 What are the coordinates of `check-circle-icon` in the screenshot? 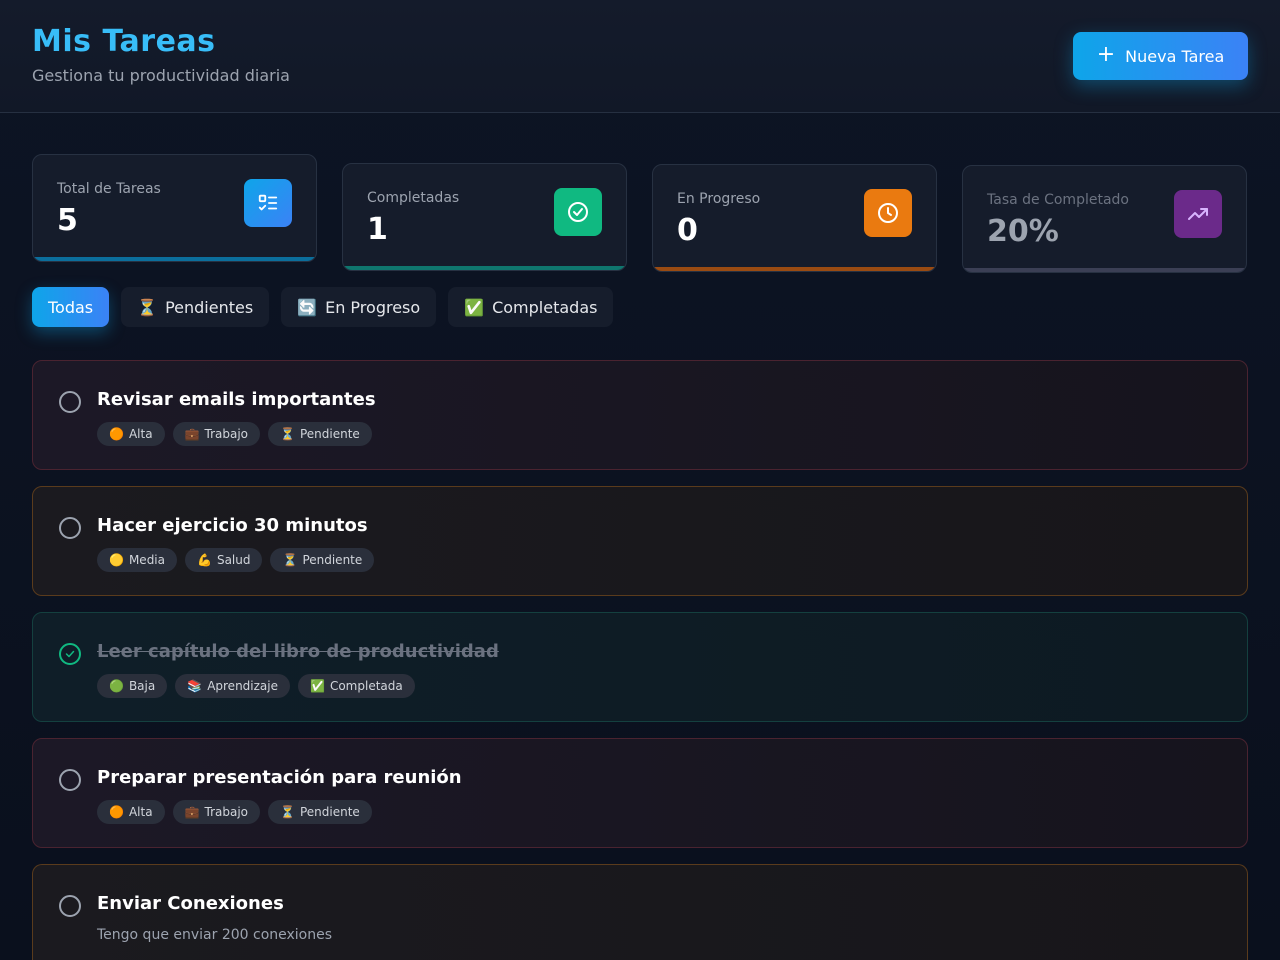 It's located at (578, 212).